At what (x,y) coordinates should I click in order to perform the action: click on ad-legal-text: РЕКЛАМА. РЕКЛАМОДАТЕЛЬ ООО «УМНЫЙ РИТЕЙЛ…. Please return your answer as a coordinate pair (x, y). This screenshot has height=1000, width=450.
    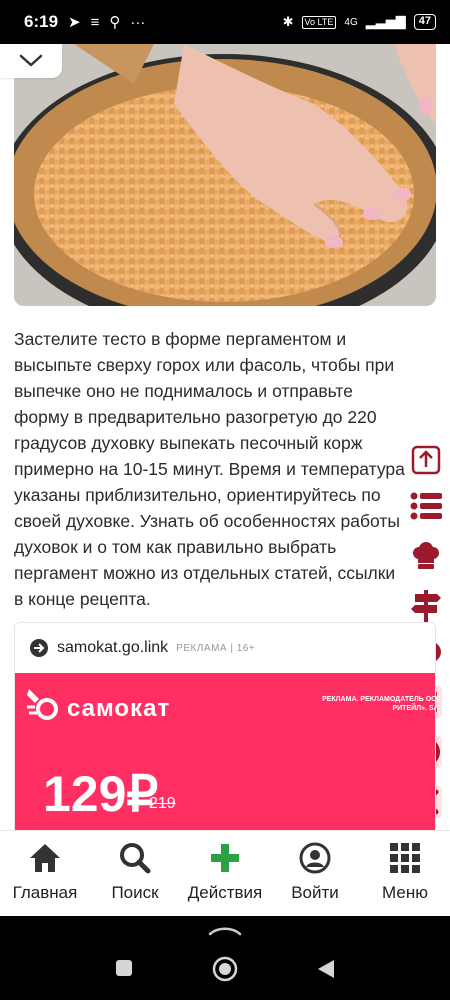
    Looking at the image, I should click on (378, 704).